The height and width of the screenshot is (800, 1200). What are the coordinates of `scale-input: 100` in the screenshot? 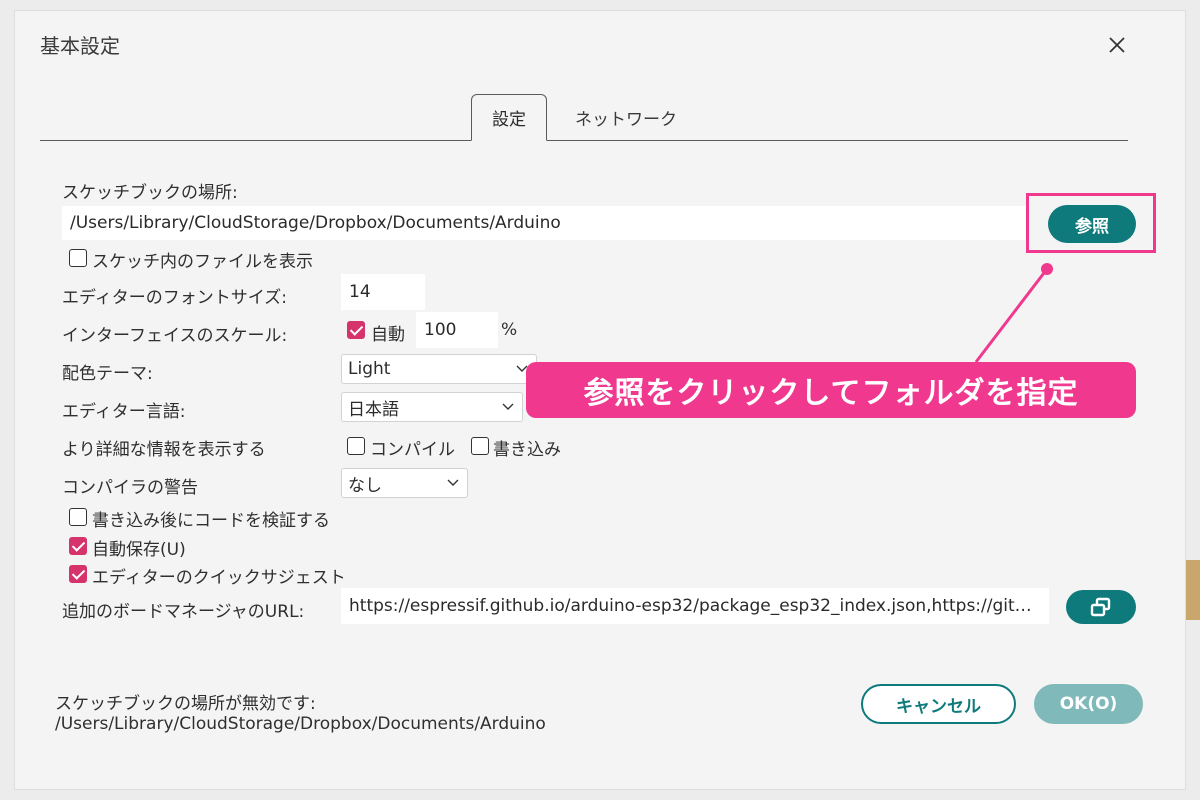 It's located at (457, 330).